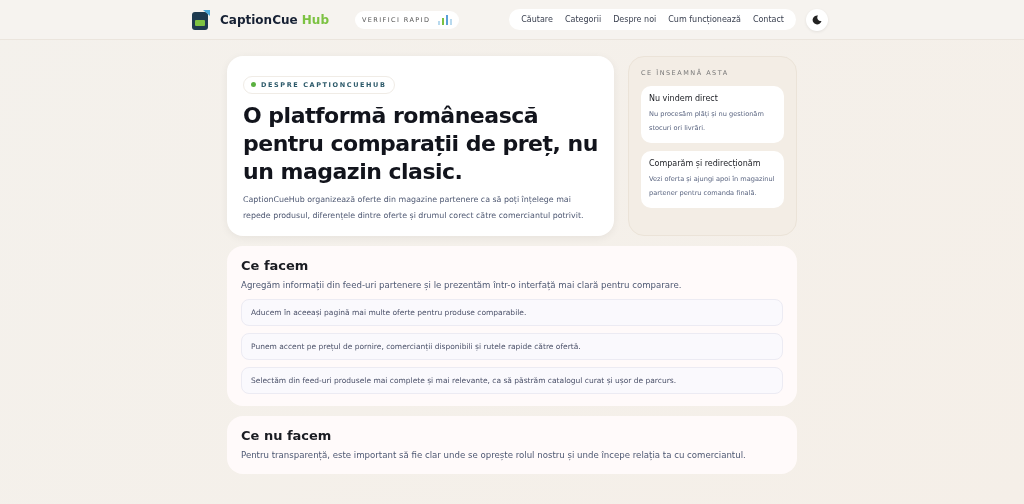  What do you see at coordinates (537, 19) in the screenshot?
I see `nav-link: Căutare` at bounding box center [537, 19].